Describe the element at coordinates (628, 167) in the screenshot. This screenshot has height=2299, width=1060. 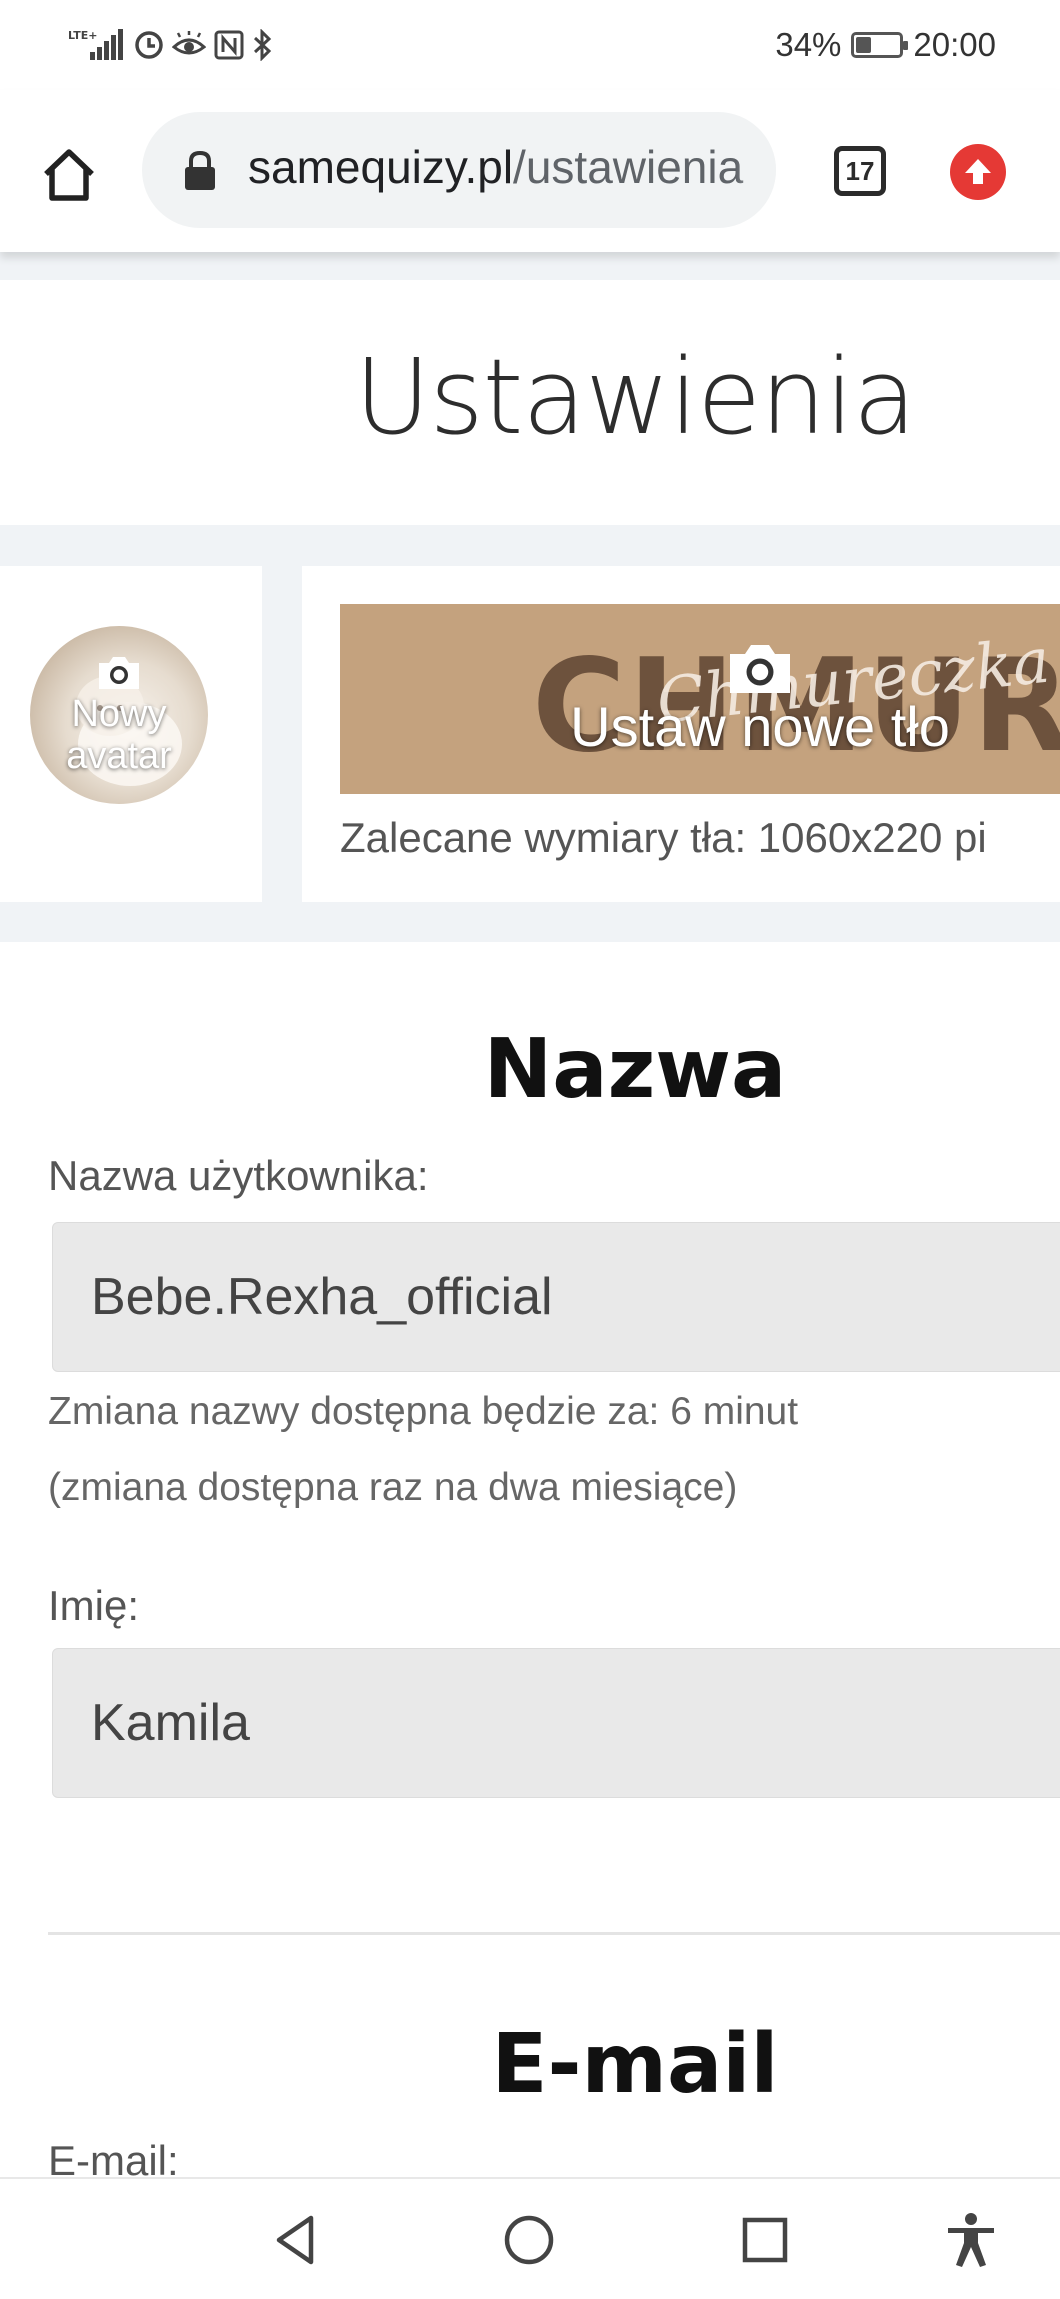
I see `url-path: /ustawienia` at that location.